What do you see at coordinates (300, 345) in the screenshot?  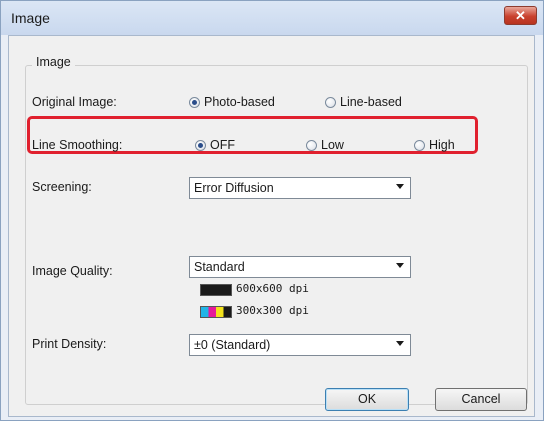 I see `print-density-select: ±0 (Standard)` at bounding box center [300, 345].